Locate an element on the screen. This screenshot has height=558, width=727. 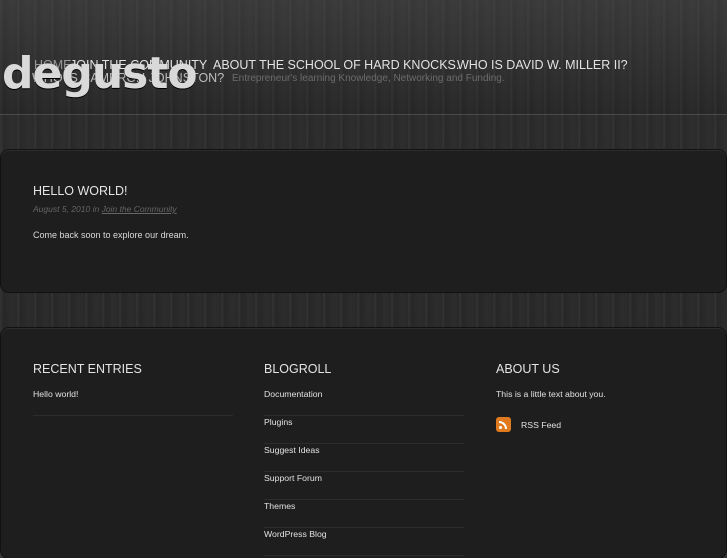
header-divider is located at coordinates (363, 114).